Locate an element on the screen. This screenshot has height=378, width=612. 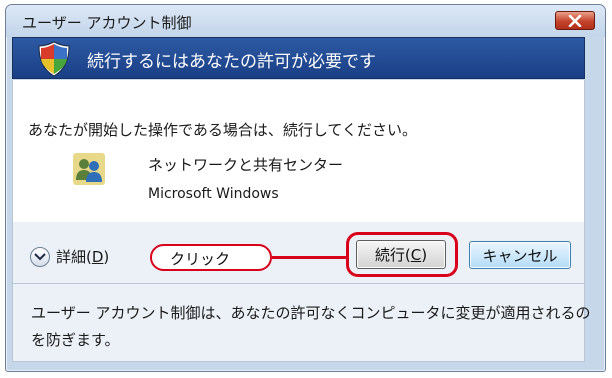
callout-connector is located at coordinates (309, 257).